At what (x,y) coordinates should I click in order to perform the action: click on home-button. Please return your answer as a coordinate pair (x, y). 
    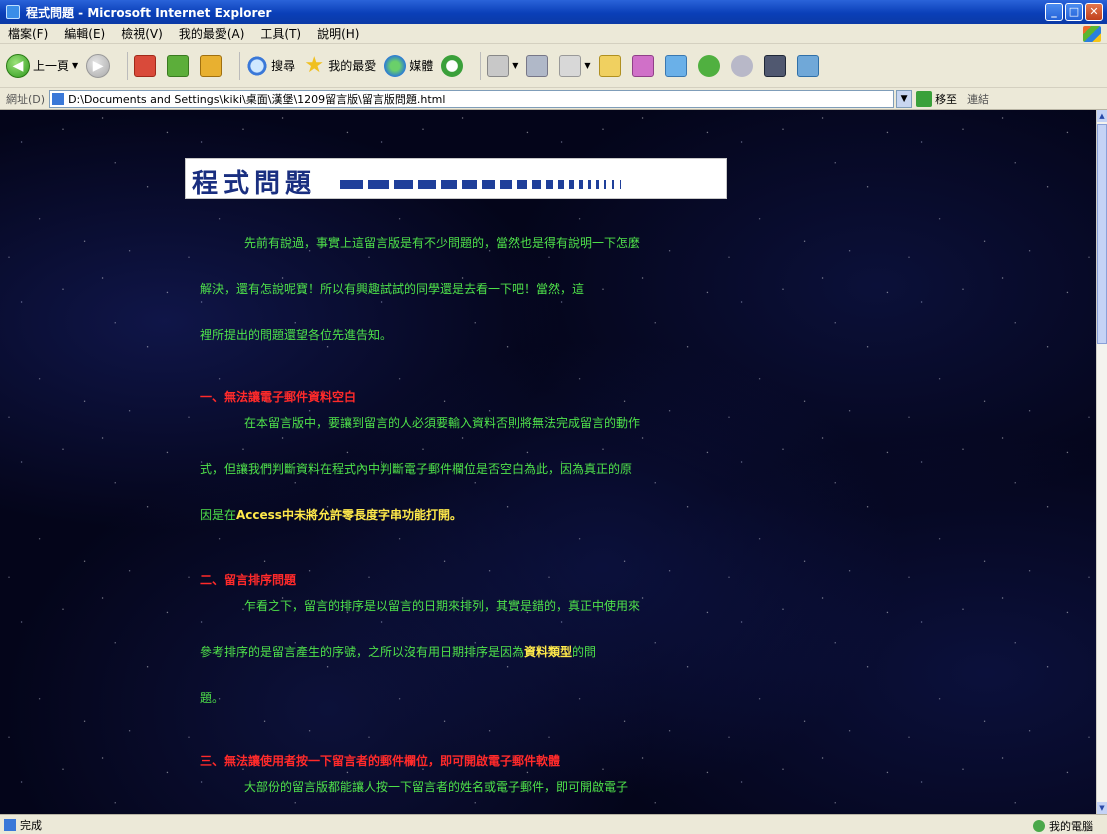
    Looking at the image, I should click on (212, 65).